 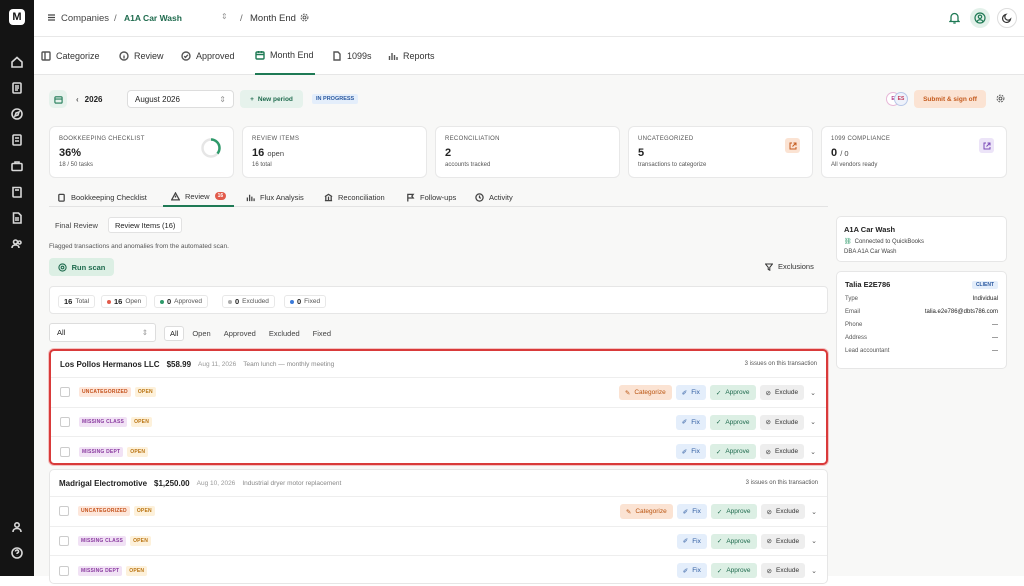 What do you see at coordinates (181, 301) in the screenshot?
I see `stat-approved: 0 Approved` at bounding box center [181, 301].